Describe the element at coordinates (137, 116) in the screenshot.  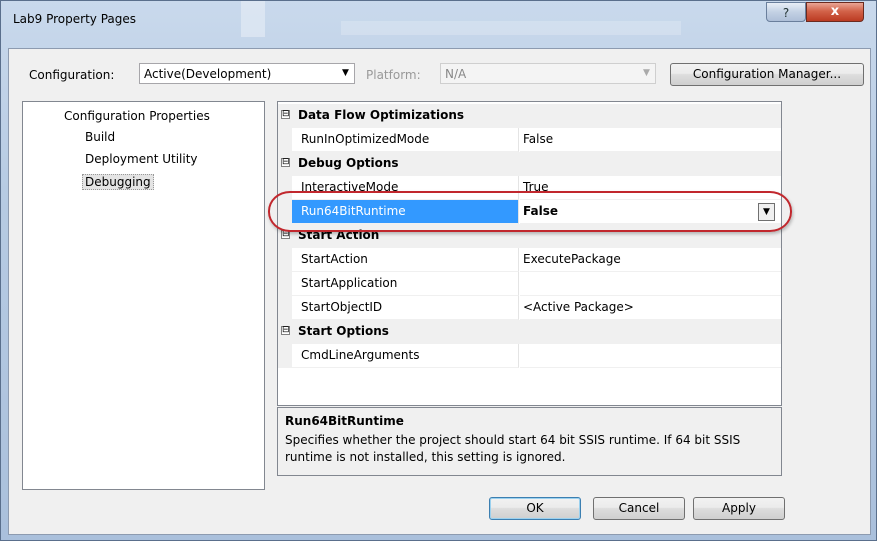
I see `tree-root-configuration-properties: Configuration Properties` at that location.